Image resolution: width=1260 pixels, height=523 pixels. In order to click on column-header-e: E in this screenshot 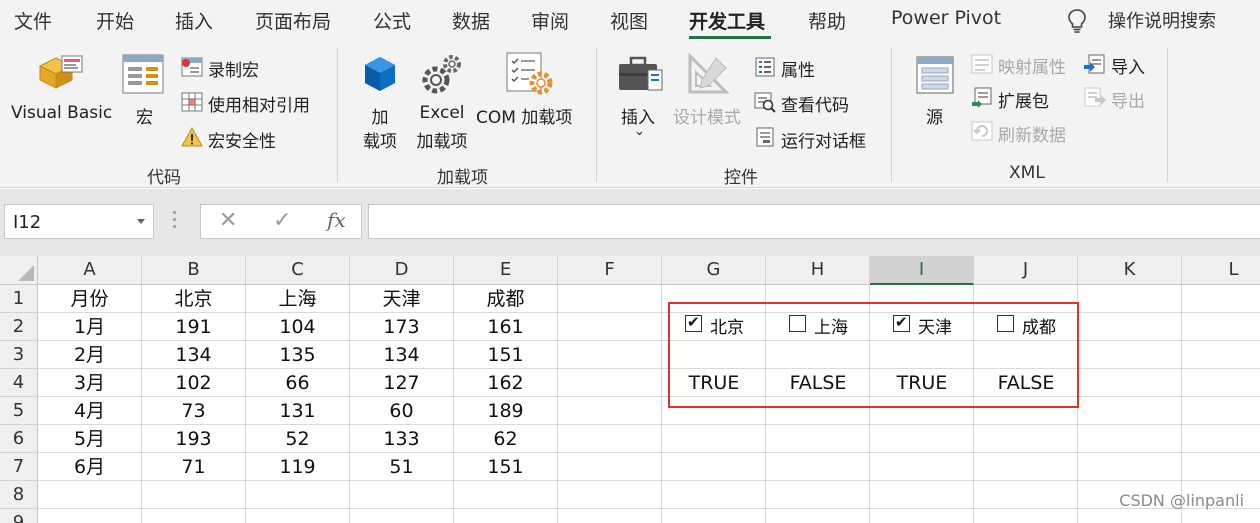, I will do `click(506, 270)`.